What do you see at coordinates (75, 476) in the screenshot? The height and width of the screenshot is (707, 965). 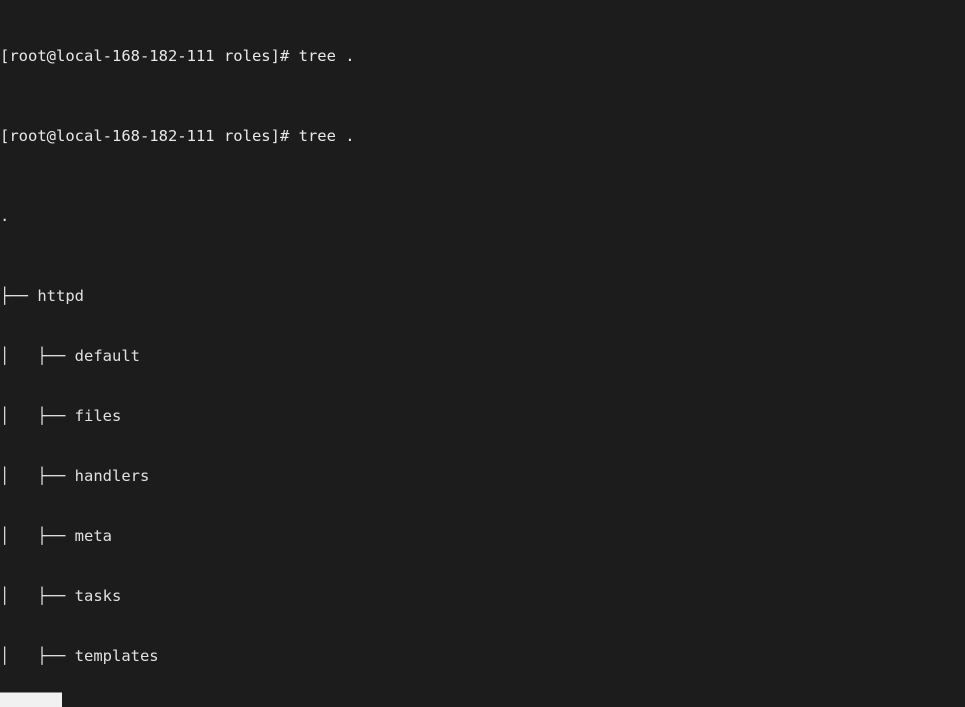 I see `tree-entry-httpd-handlers: │ ├── handlers` at bounding box center [75, 476].